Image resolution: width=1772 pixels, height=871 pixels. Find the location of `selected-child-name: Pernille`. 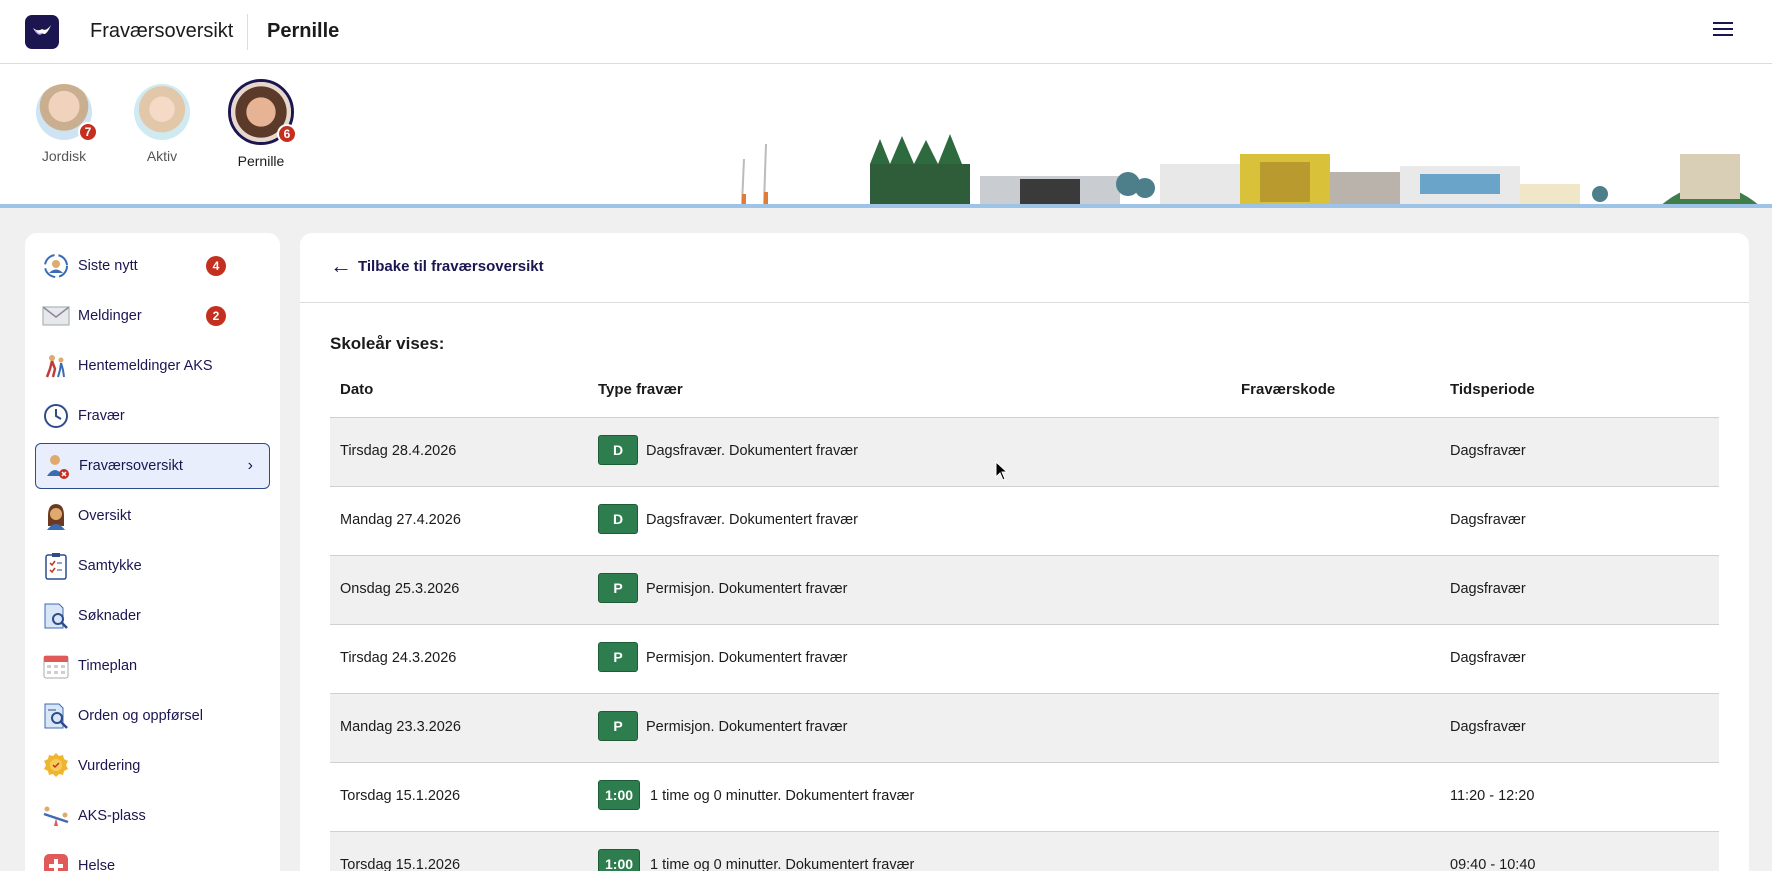

selected-child-name: Pernille is located at coordinates (303, 31).